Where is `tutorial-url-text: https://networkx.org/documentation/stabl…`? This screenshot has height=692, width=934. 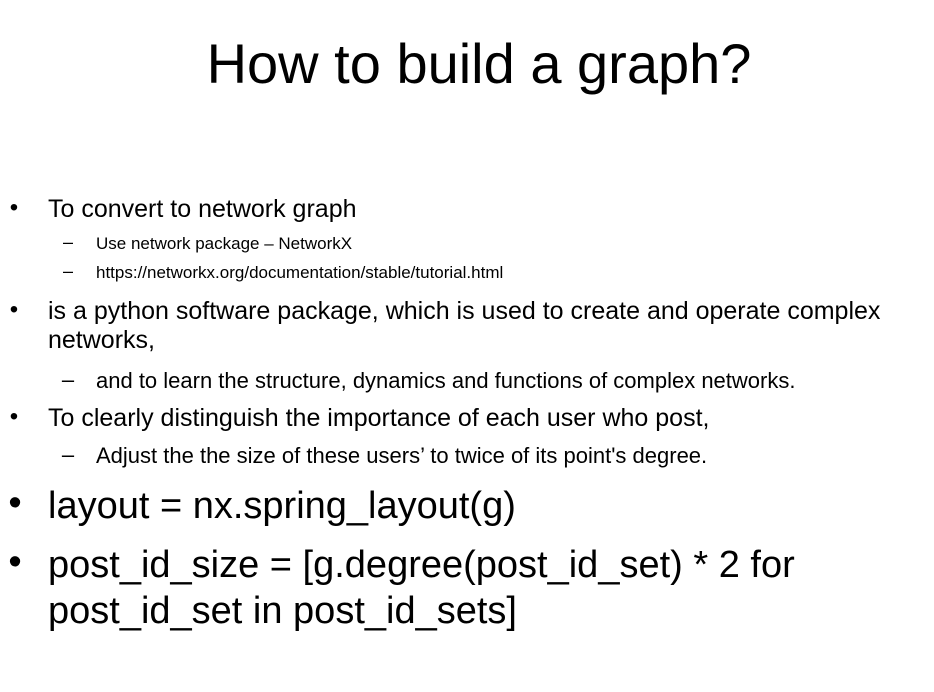
tutorial-url-text: https://networkx.org/documentation/stabl… is located at coordinates (300, 272).